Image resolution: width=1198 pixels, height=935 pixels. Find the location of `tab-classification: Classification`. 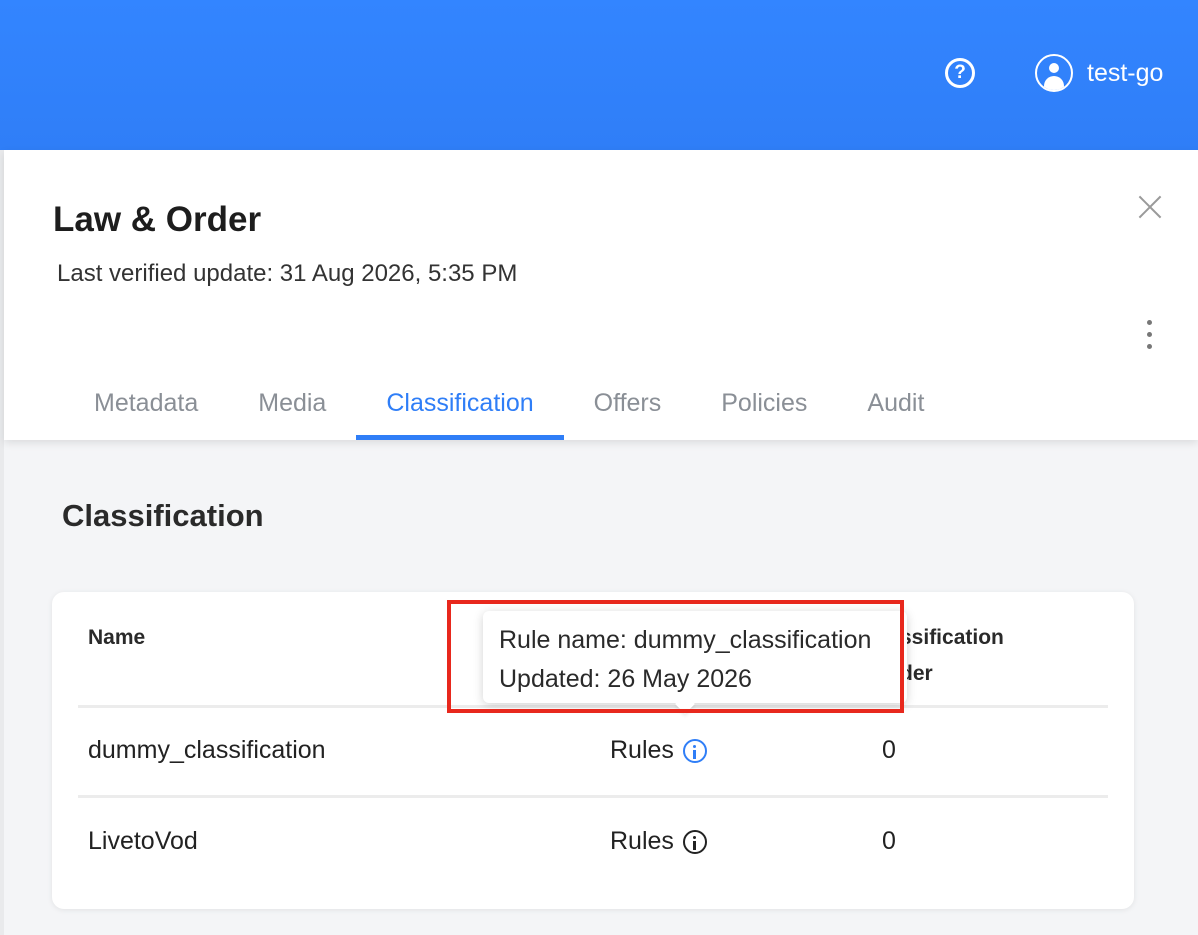

tab-classification: Classification is located at coordinates (460, 406).